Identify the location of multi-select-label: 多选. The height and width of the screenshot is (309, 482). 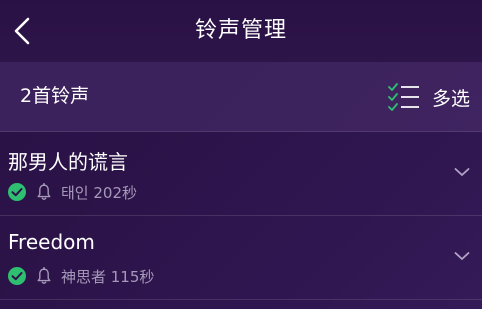
(450, 98).